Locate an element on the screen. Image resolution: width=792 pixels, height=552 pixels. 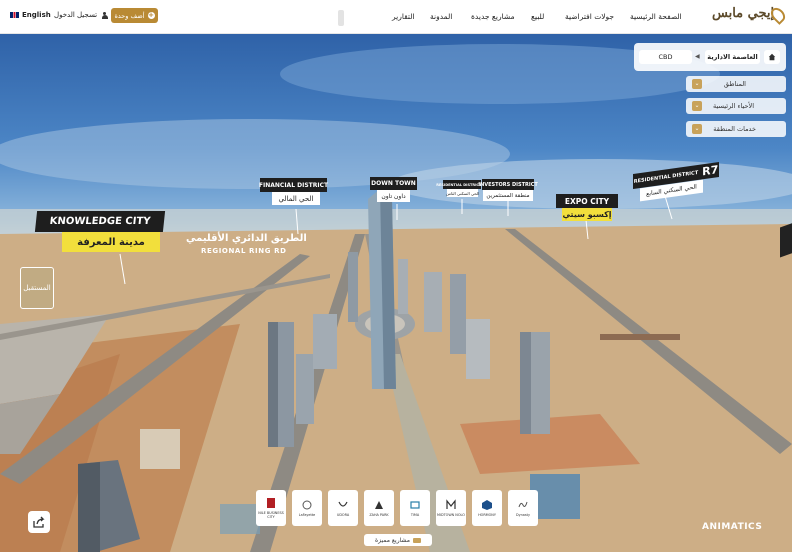
breadcrumb-chevron-icon: ◀ is located at coordinates (697, 56).